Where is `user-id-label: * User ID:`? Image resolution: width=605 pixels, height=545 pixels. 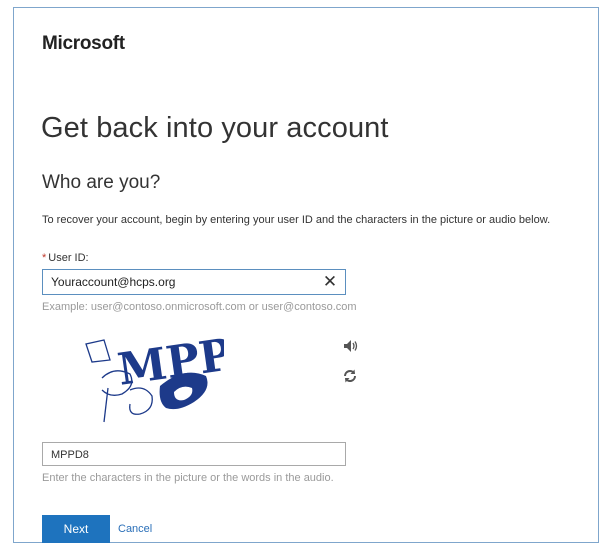
user-id-label: * User ID: is located at coordinates (65, 258).